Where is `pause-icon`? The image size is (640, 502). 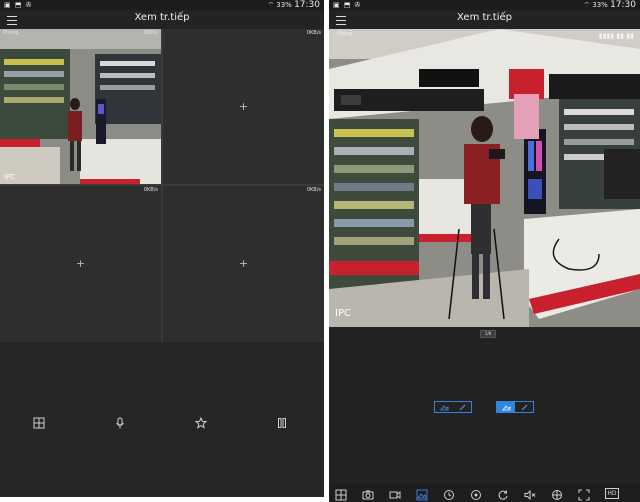
pause-icon is located at coordinates (284, 422).